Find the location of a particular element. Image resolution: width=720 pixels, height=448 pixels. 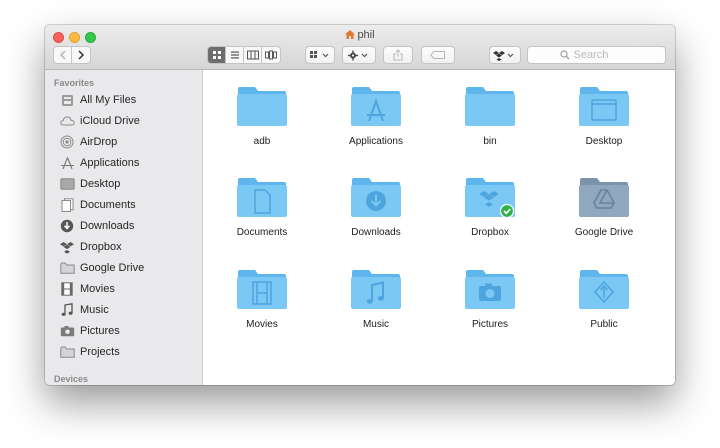

chevron-right-icon is located at coordinates (81, 55).